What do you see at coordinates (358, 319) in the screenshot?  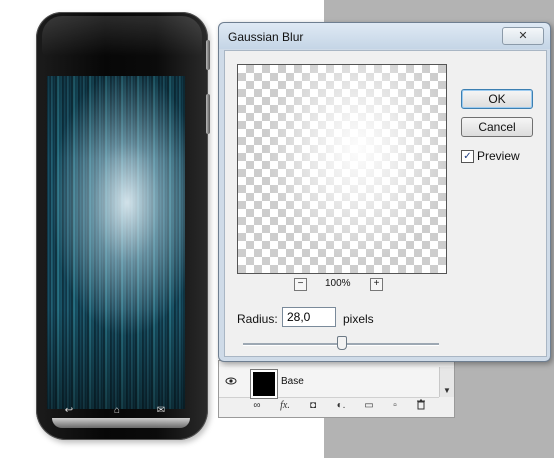 I see `radius-unit: pixels` at bounding box center [358, 319].